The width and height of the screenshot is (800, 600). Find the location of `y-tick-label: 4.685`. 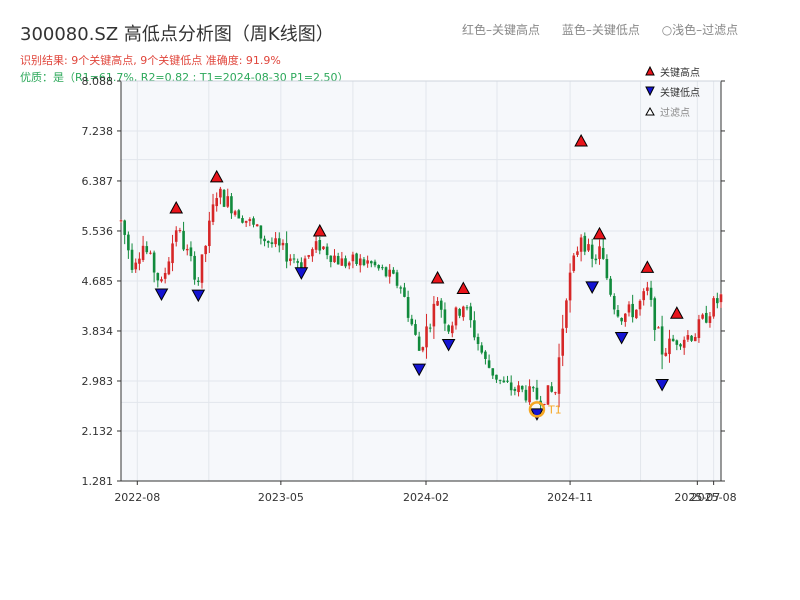

y-tick-label: 4.685 is located at coordinates (98, 281).